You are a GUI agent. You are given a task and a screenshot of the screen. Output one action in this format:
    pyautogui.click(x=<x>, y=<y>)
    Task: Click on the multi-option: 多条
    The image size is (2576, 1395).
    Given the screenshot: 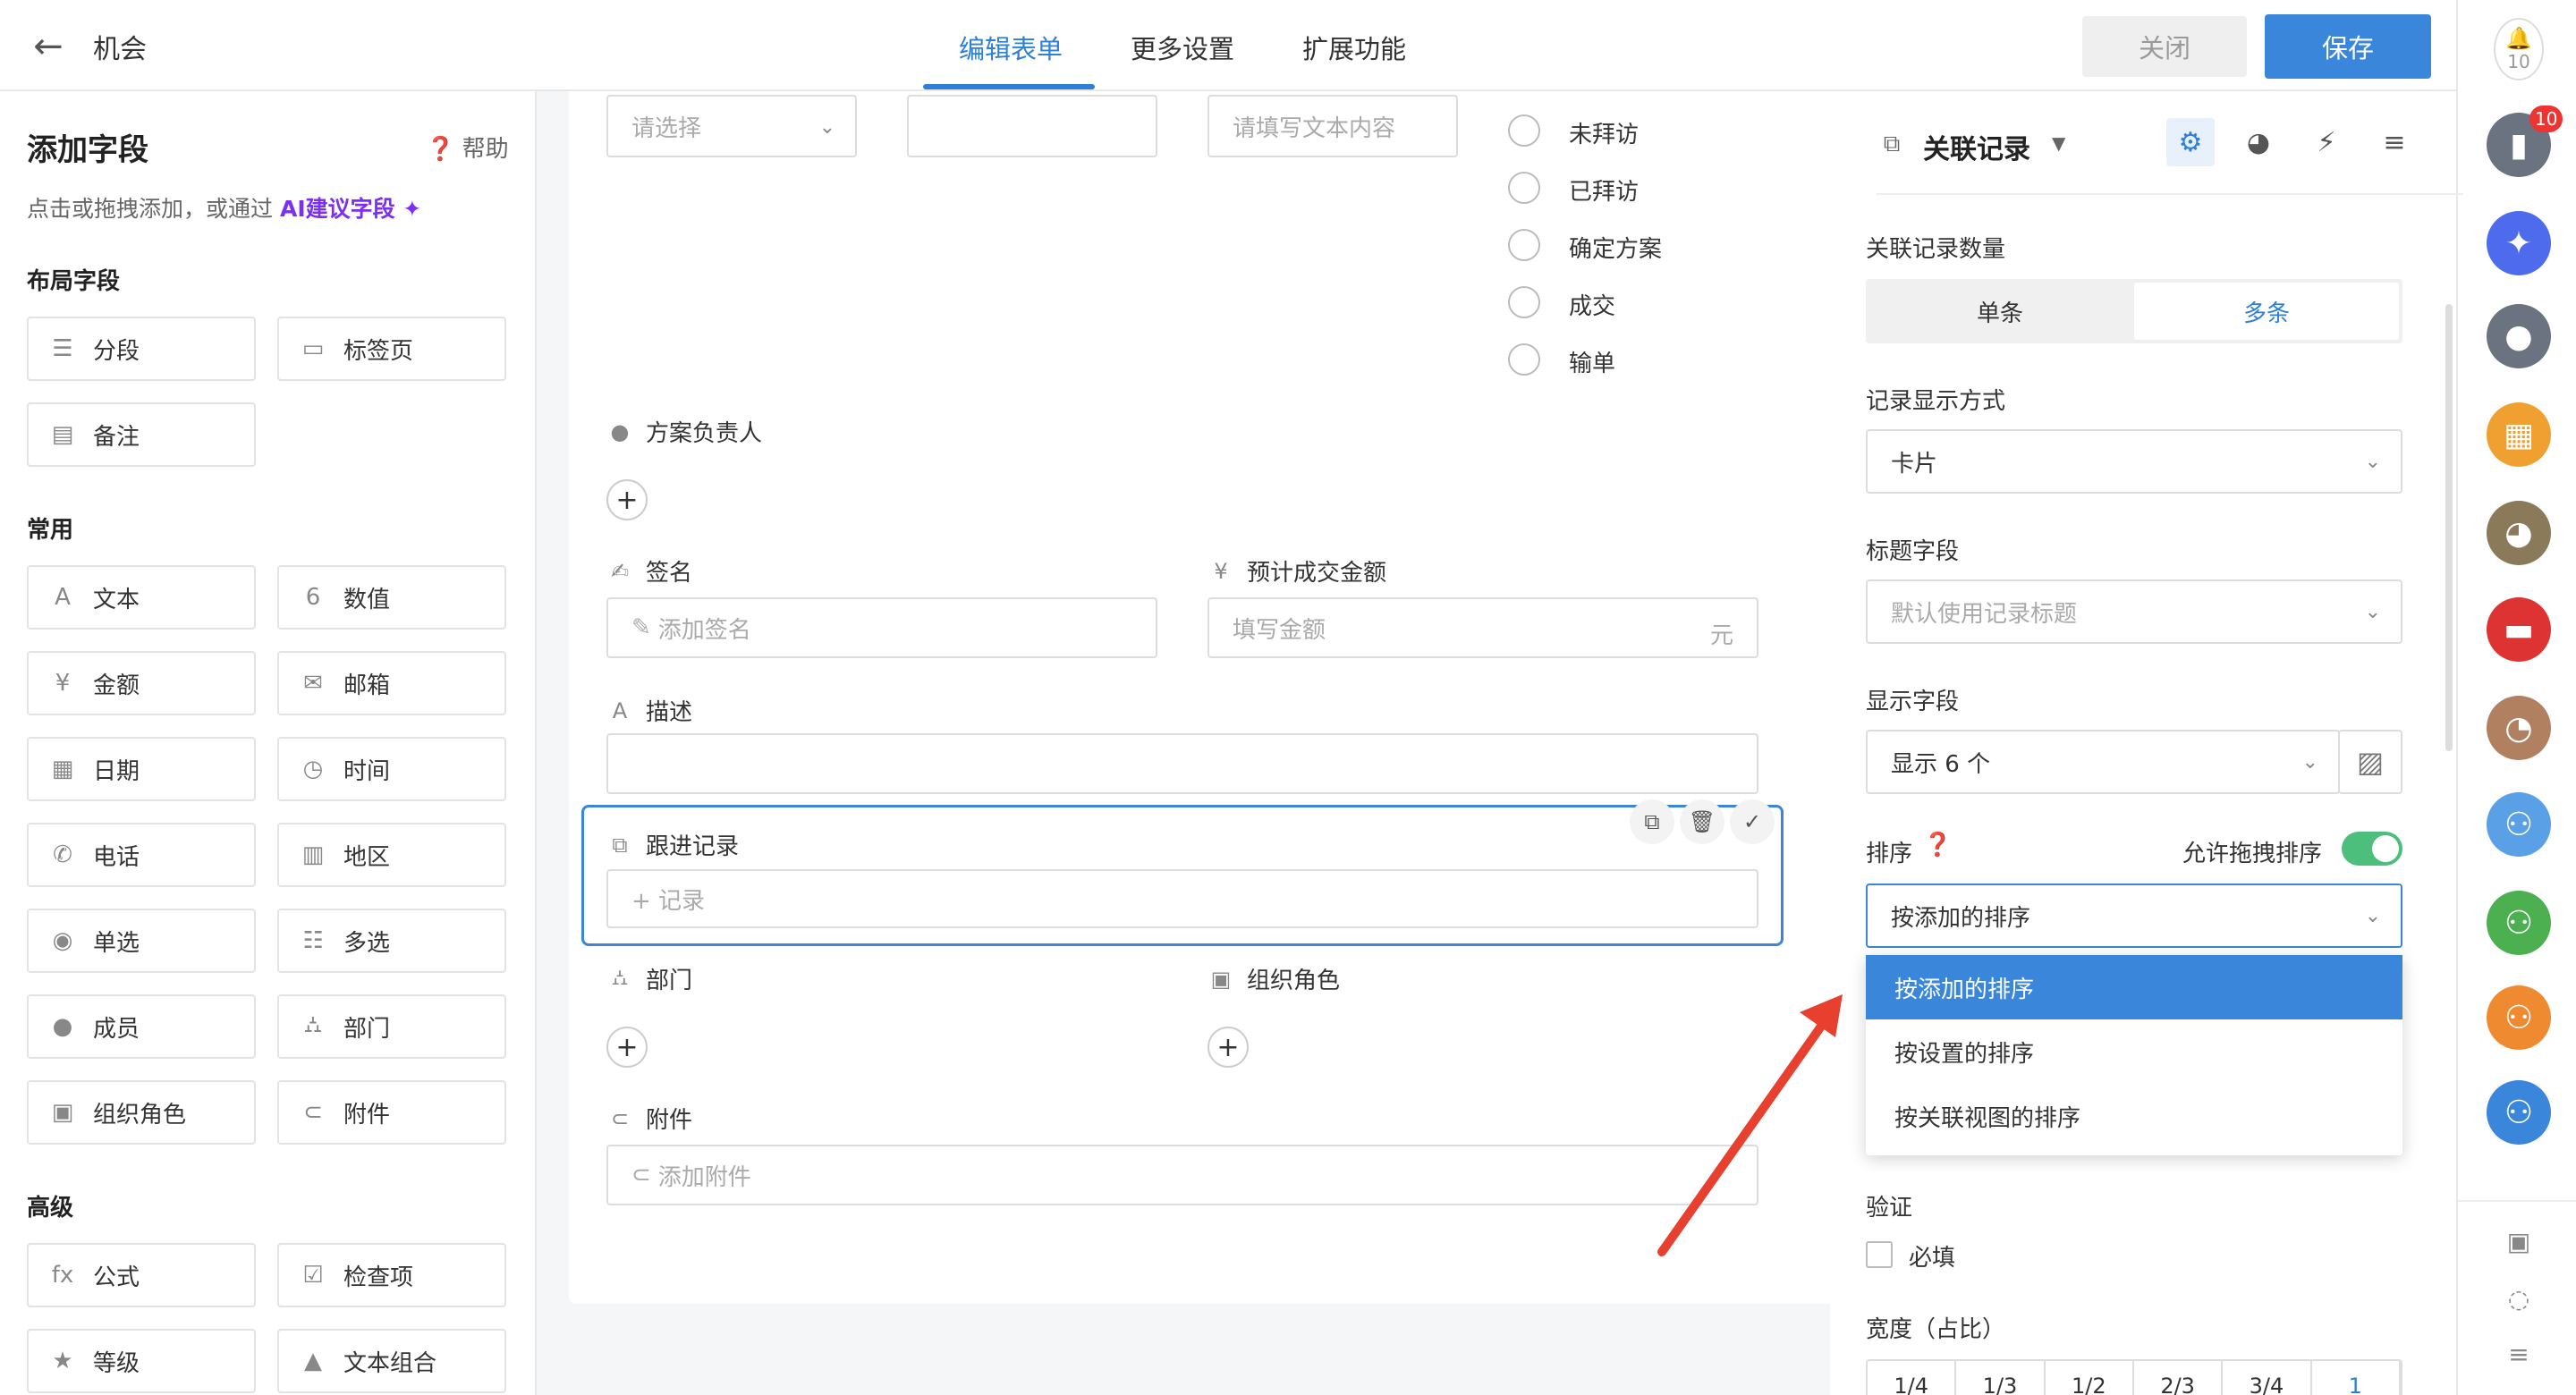 What is the action you would take?
    pyautogui.click(x=2266, y=311)
    